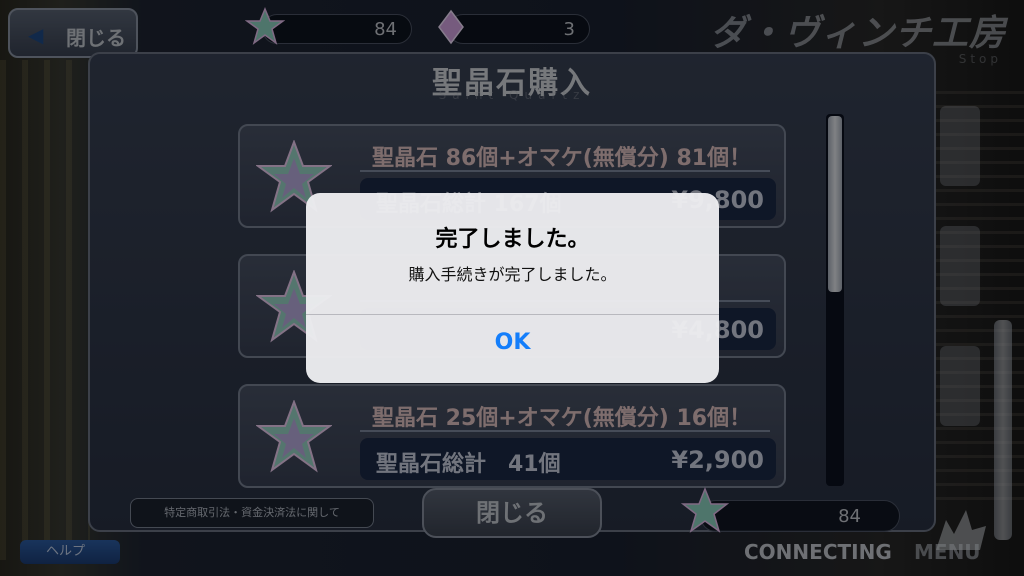 Image resolution: width=1024 pixels, height=576 pixels. I want to click on completion-alert: 完了しました。 購入手続きが完了しました。 OK, so click(512, 288).